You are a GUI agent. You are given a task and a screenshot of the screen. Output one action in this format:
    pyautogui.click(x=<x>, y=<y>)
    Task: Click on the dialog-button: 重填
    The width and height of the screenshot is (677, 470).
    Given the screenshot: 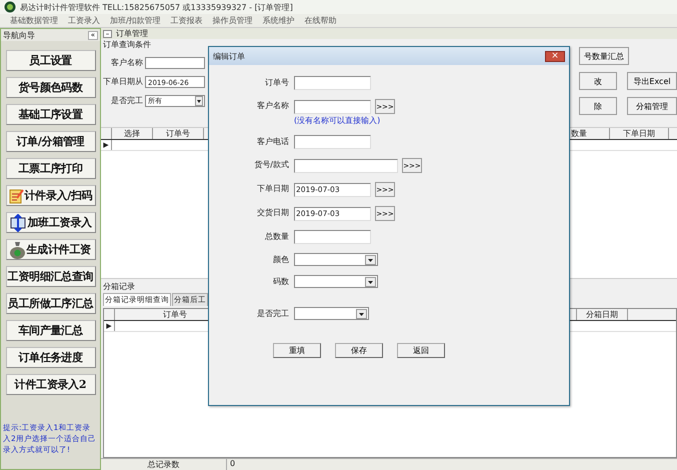 What is the action you would take?
    pyautogui.click(x=297, y=350)
    